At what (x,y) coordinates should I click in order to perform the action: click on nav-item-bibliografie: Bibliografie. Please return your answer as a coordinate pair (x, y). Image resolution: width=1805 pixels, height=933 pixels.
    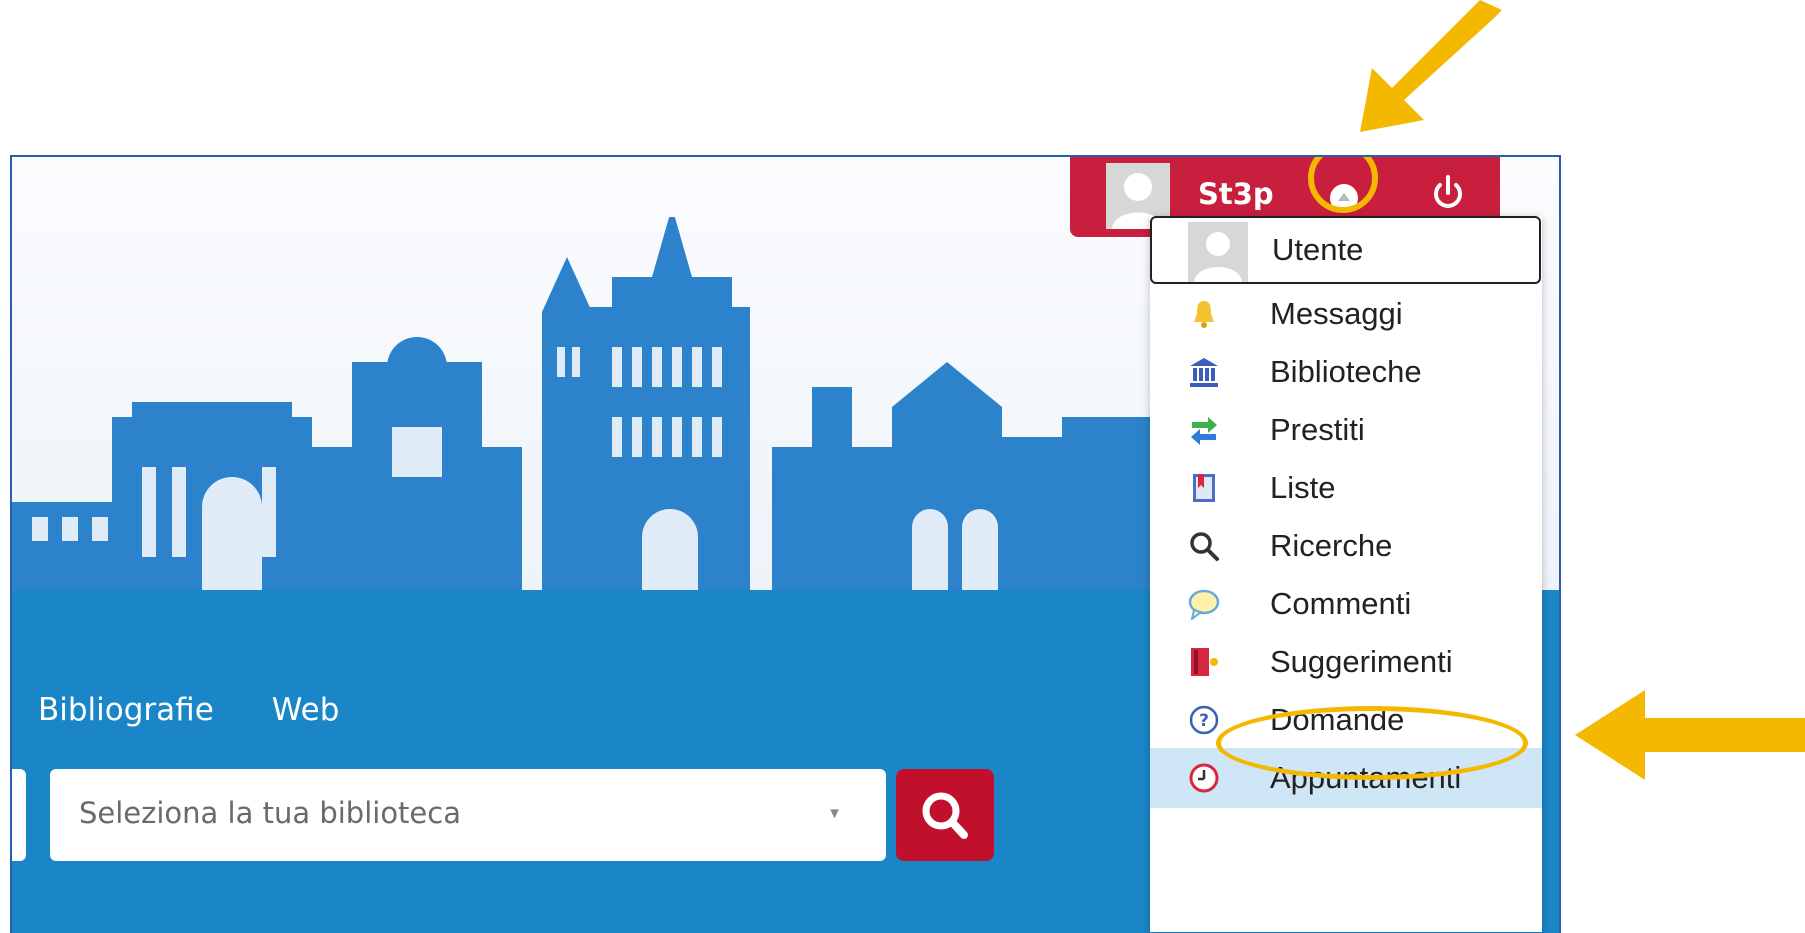
    Looking at the image, I should click on (126, 710).